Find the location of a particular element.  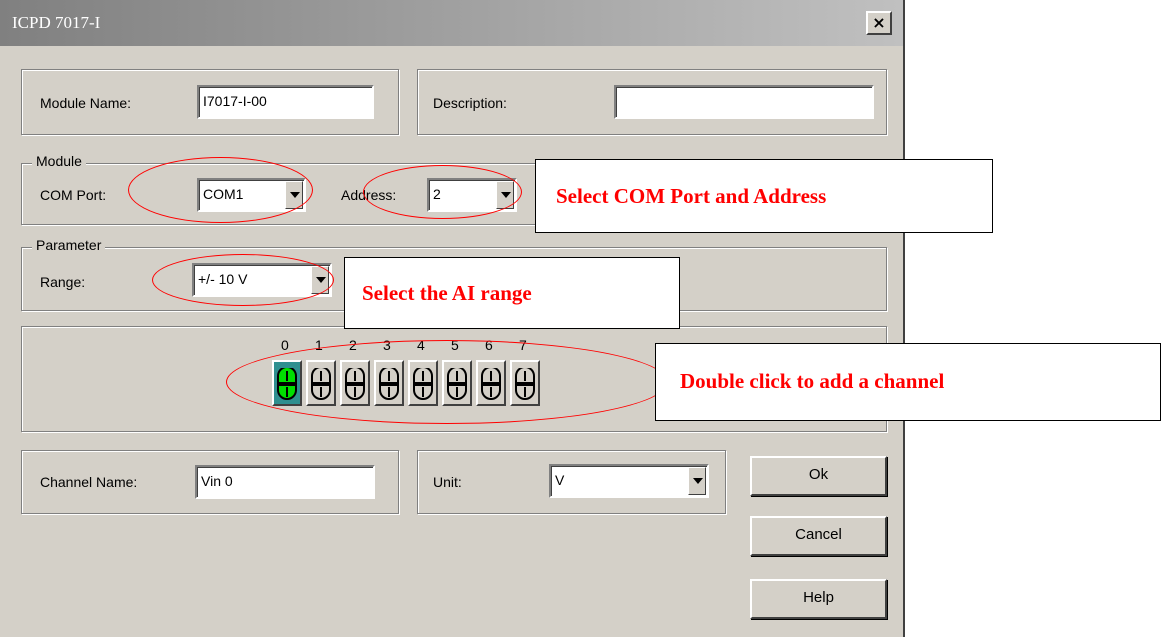

callout-add-channel: Double click to add a channel is located at coordinates (908, 382).